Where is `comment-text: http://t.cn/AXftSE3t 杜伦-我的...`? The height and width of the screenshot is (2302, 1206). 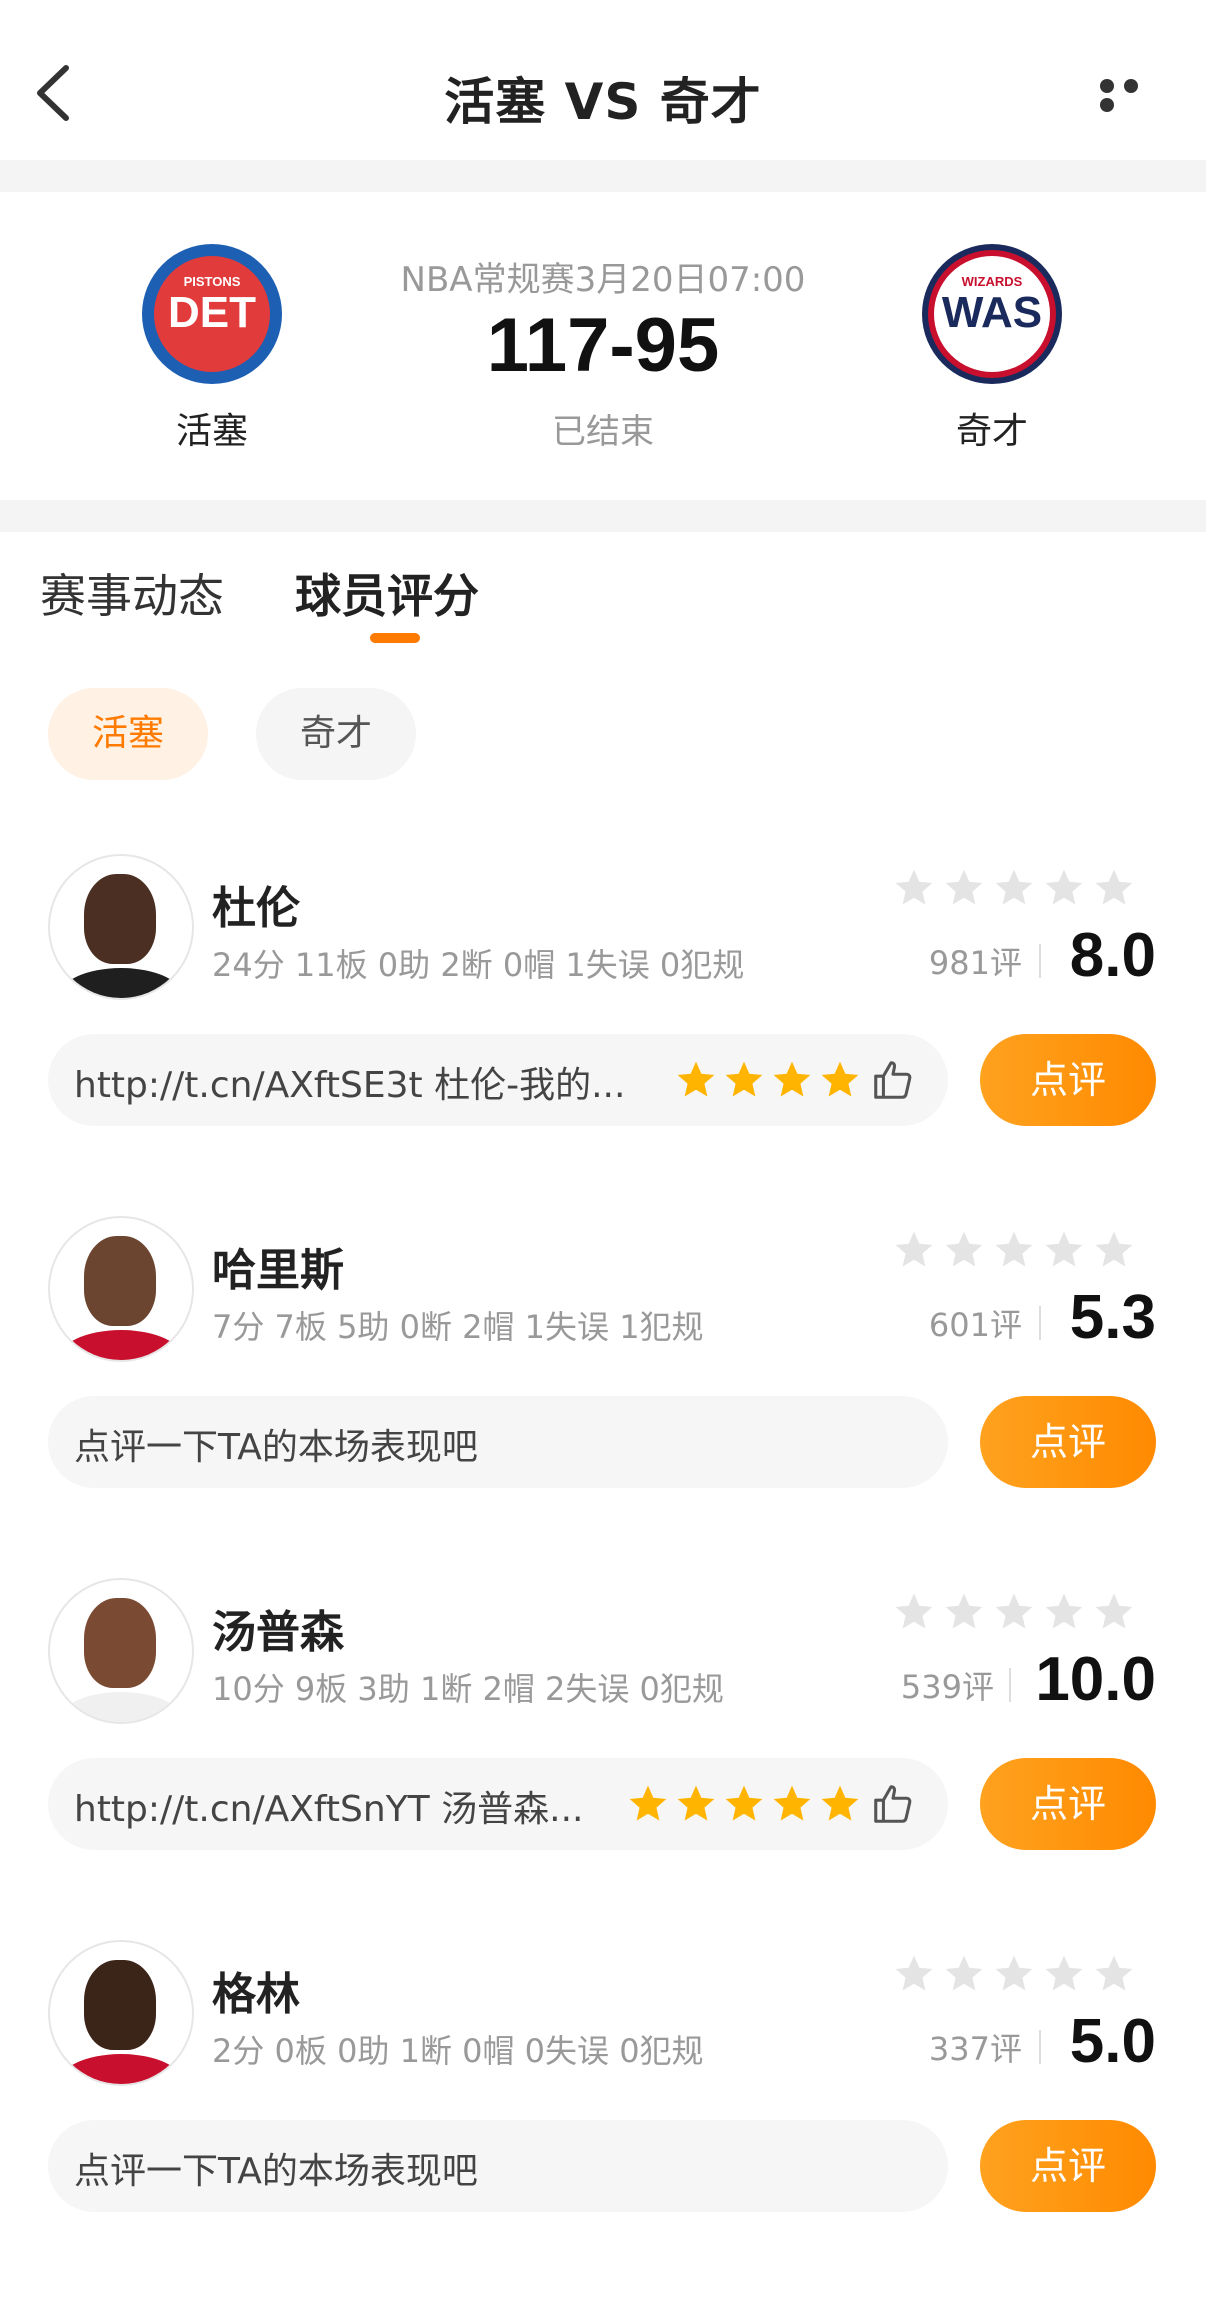 comment-text: http://t.cn/AXftSE3t 杜伦-我的... is located at coordinates (350, 1085).